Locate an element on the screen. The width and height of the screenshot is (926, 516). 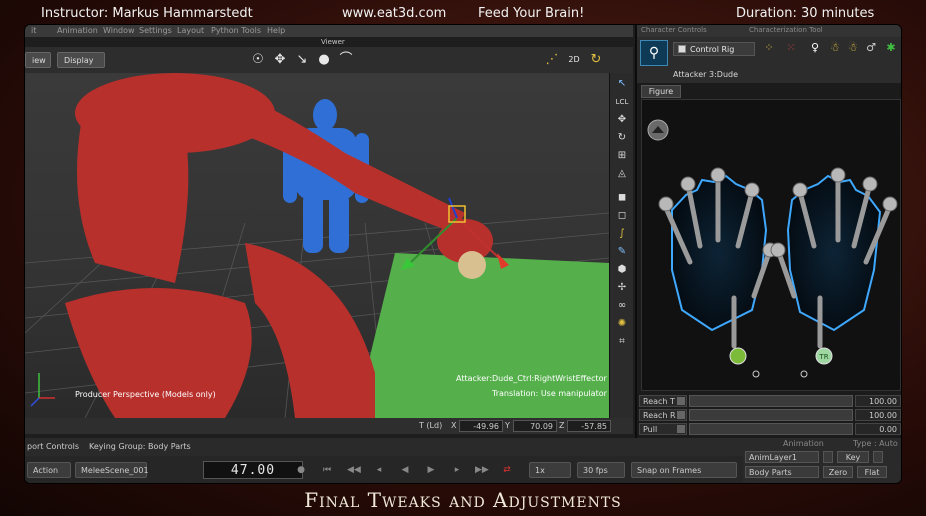
ball-prop is located at coordinates (472, 265).